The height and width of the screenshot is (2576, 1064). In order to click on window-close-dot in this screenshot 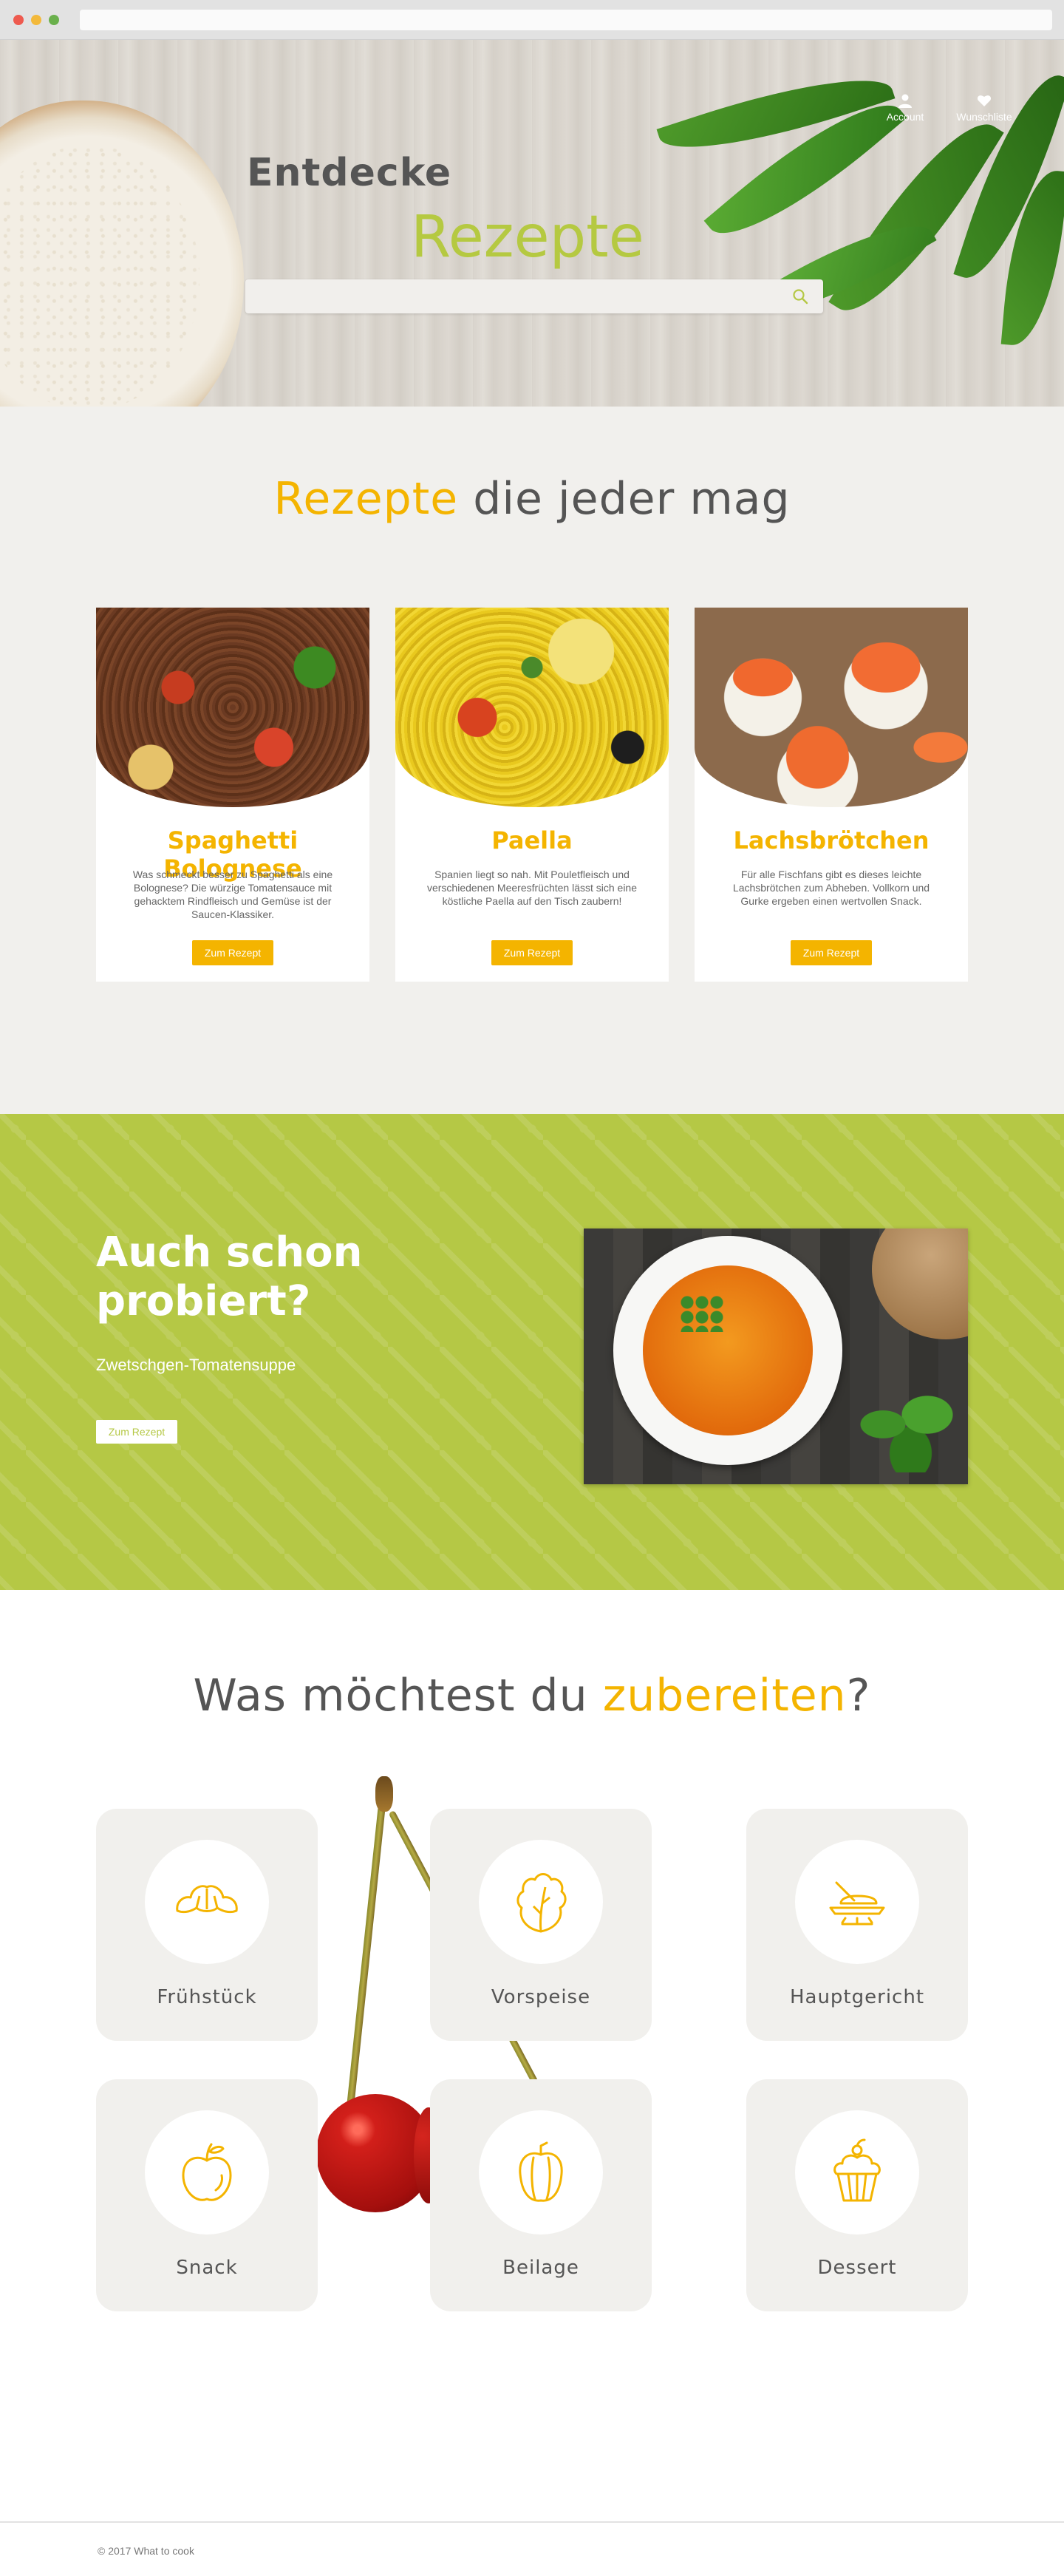, I will do `click(18, 20)`.